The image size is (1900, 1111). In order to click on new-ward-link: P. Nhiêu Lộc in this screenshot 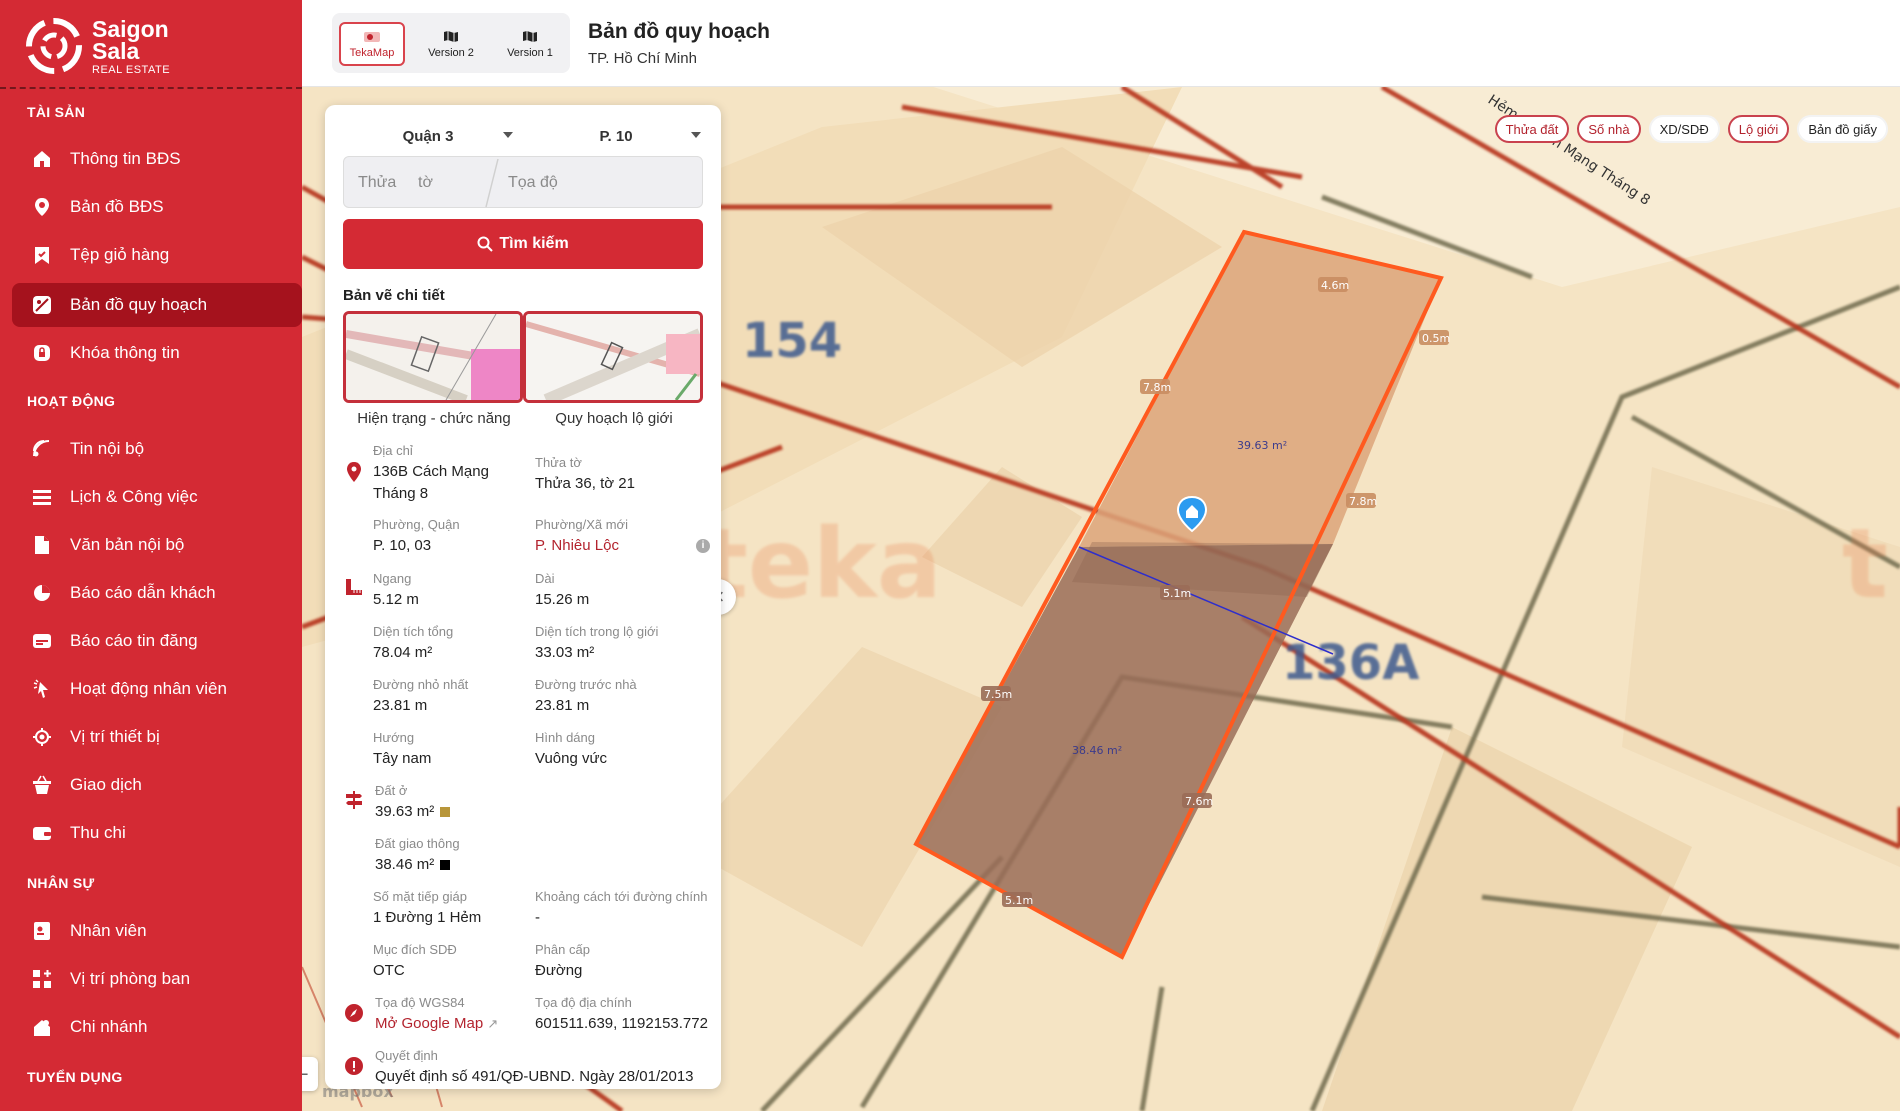, I will do `click(577, 546)`.